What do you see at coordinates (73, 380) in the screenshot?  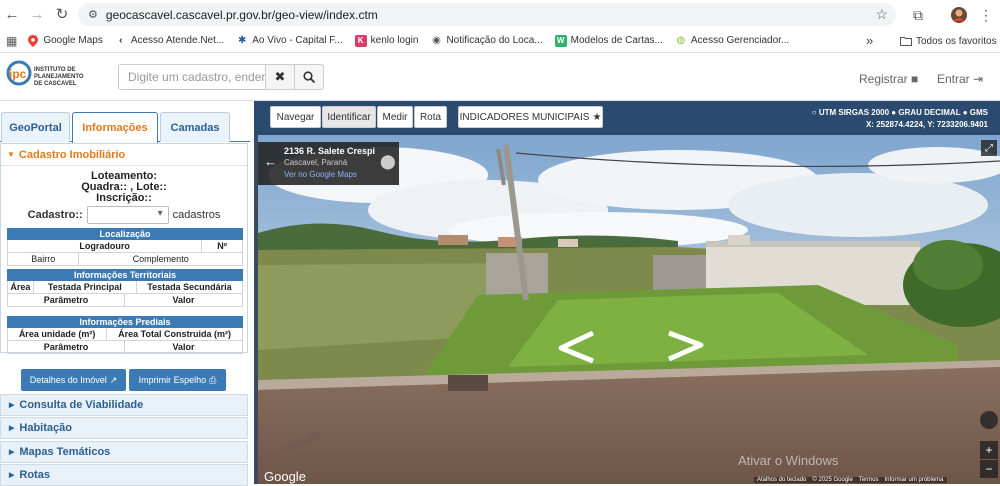 I see `detalhes-imovel-button: Detalhes do Imóvel ↗` at bounding box center [73, 380].